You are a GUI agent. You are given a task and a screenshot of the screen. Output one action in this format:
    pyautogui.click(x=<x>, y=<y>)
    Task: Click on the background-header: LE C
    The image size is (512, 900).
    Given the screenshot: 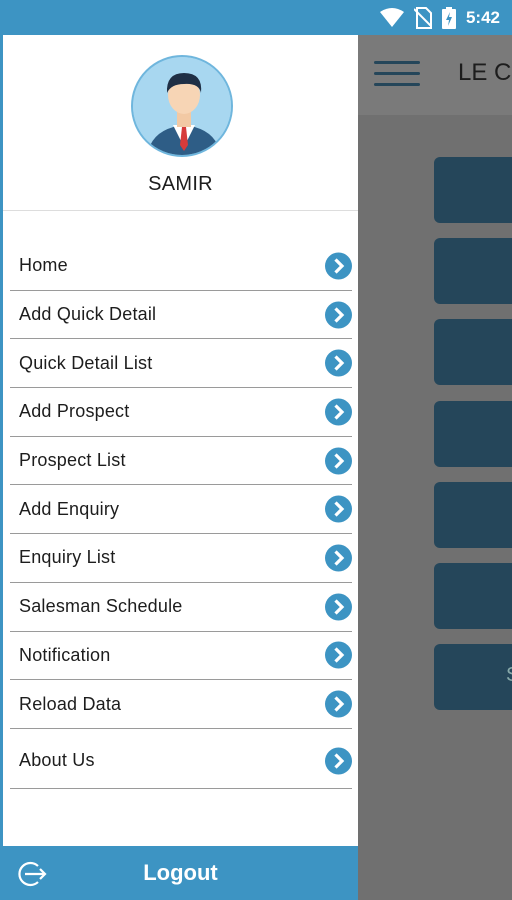 What is the action you would take?
    pyautogui.click(x=435, y=75)
    